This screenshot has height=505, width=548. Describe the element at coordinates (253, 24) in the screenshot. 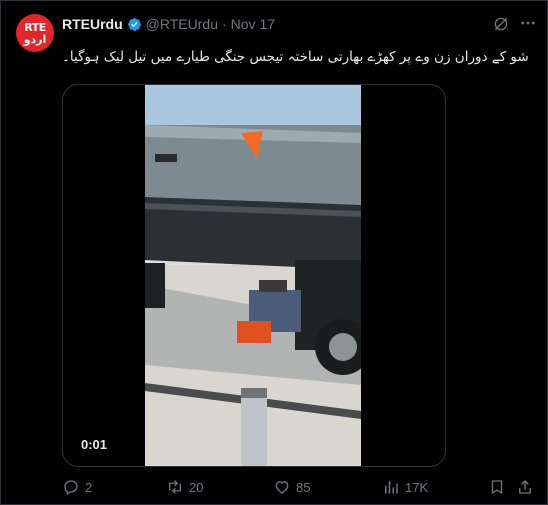

I see `tweet-date: Nov 17` at that location.